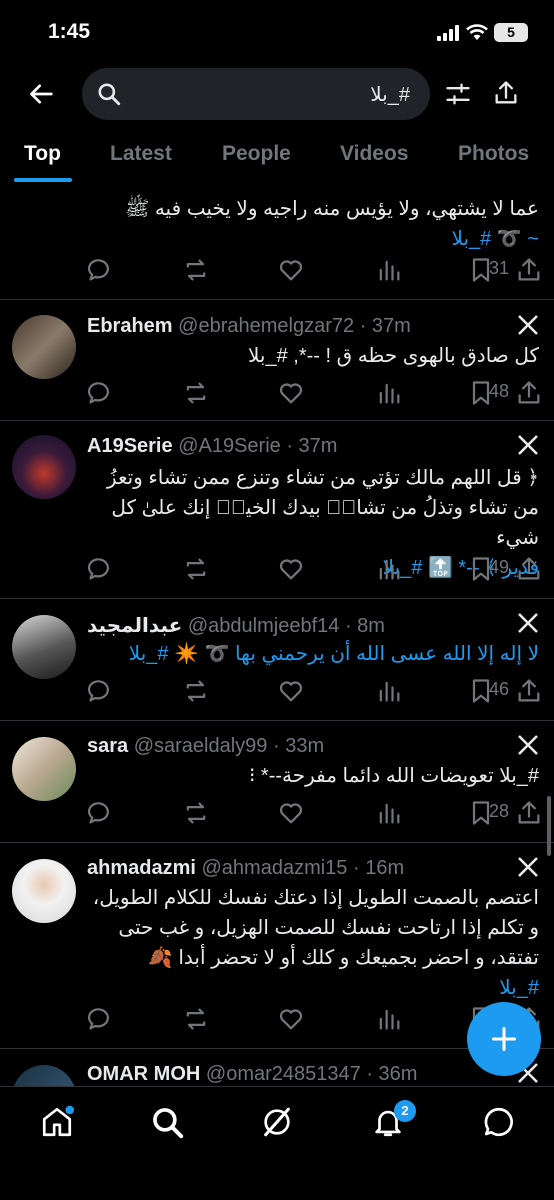  Describe the element at coordinates (549, 826) in the screenshot. I see `scrollbar` at that location.